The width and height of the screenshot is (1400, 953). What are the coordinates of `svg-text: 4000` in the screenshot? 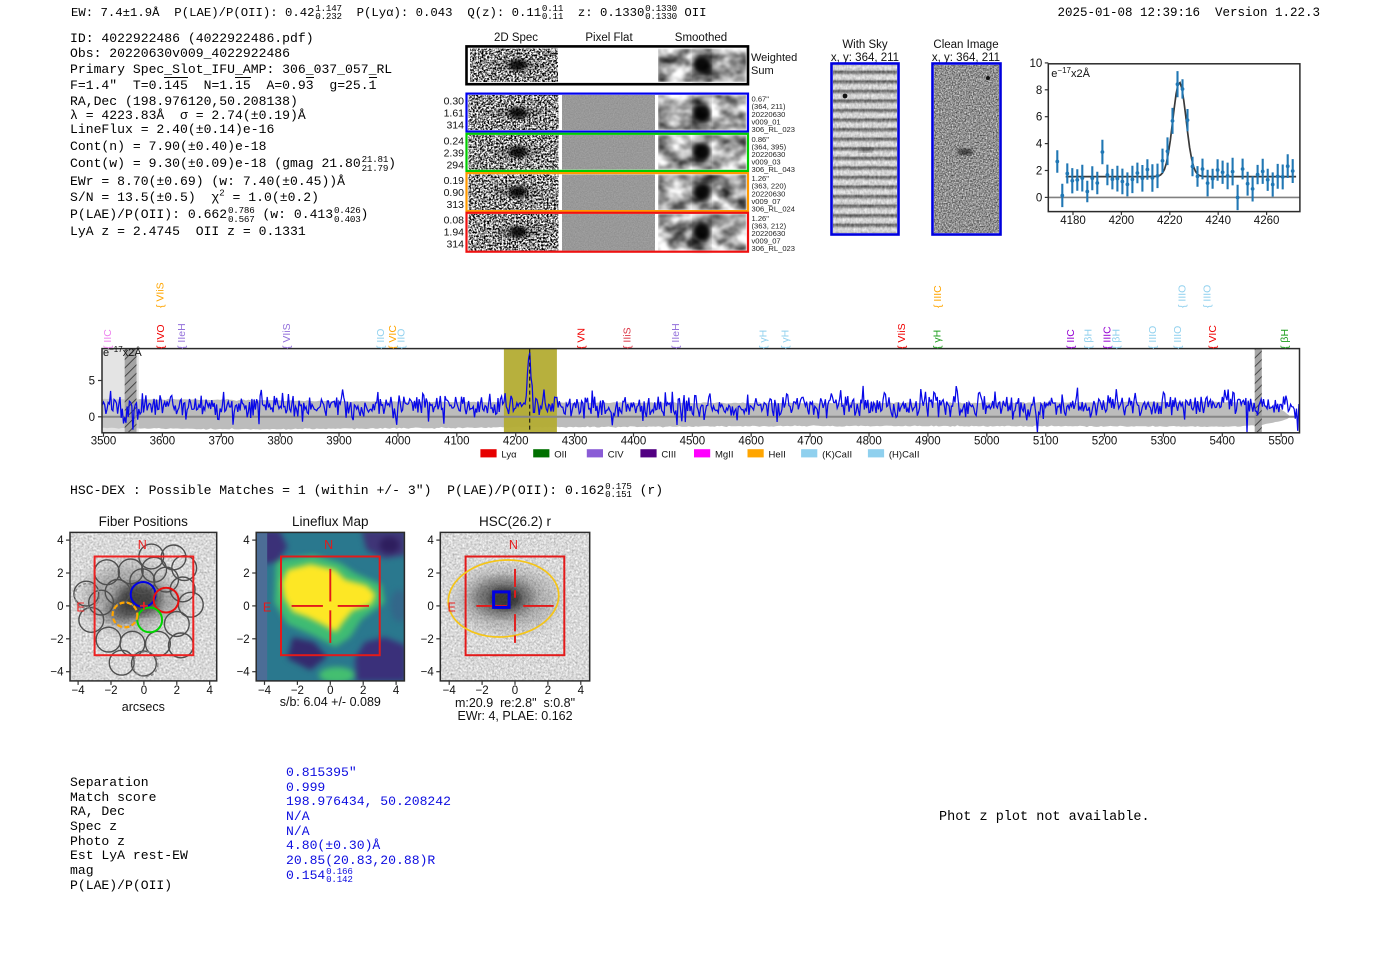 It's located at (398, 441).